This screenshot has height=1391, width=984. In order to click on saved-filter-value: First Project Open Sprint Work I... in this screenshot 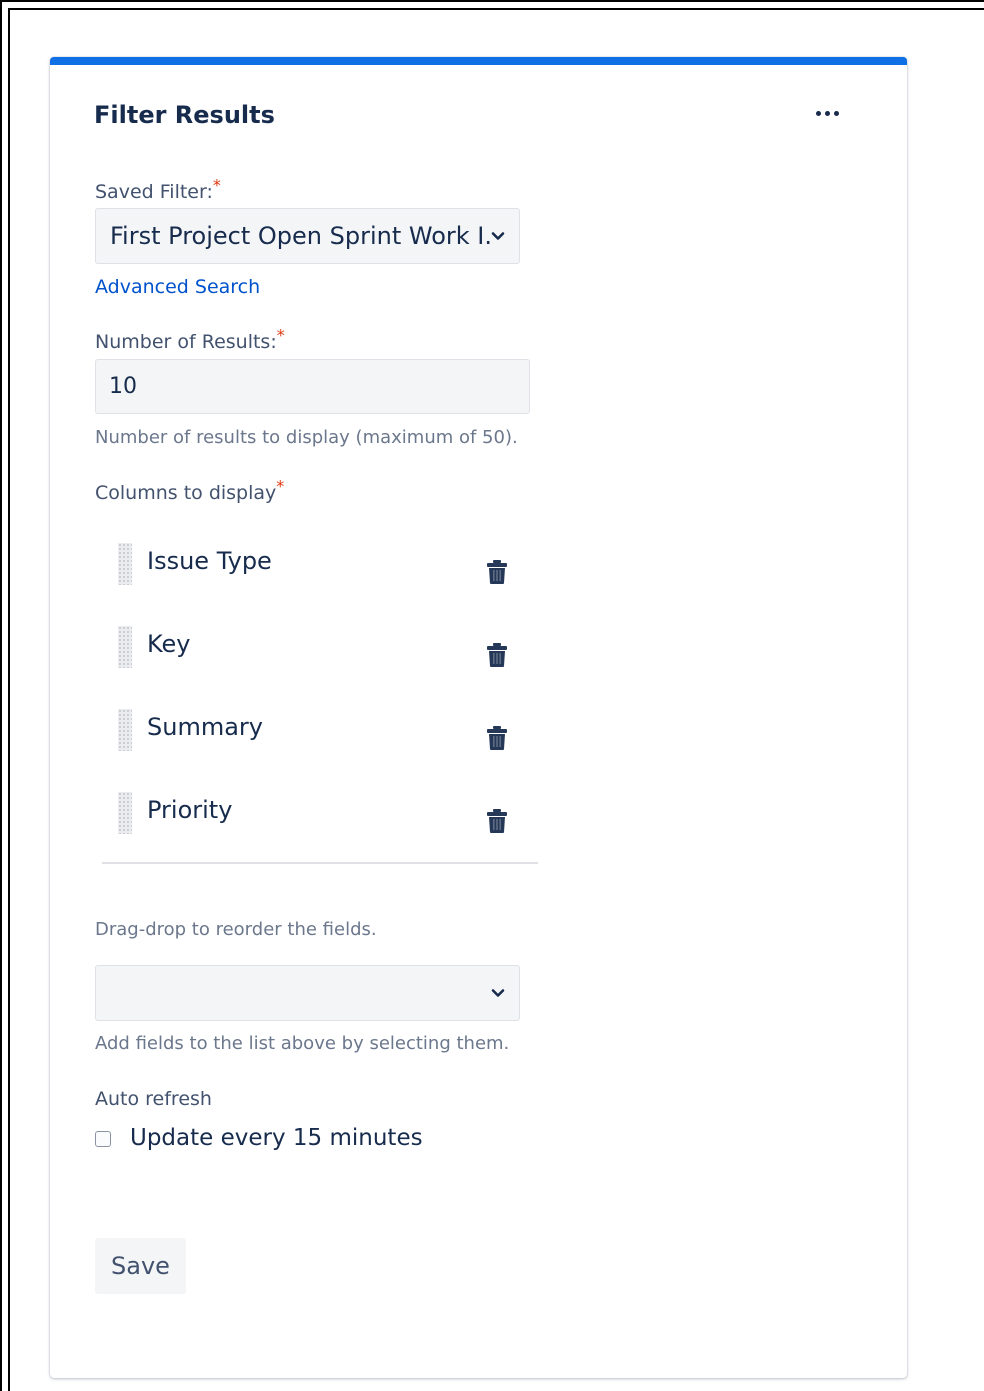, I will do `click(300, 236)`.